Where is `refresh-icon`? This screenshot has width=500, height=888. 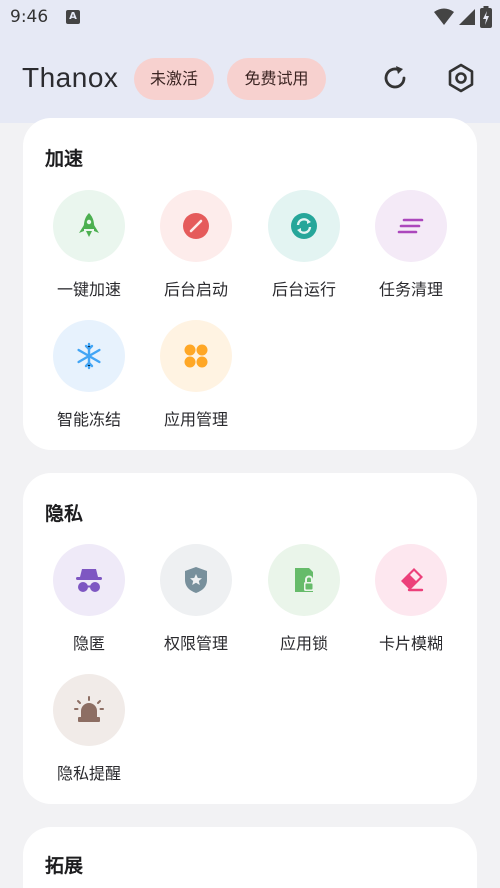 refresh-icon is located at coordinates (395, 77).